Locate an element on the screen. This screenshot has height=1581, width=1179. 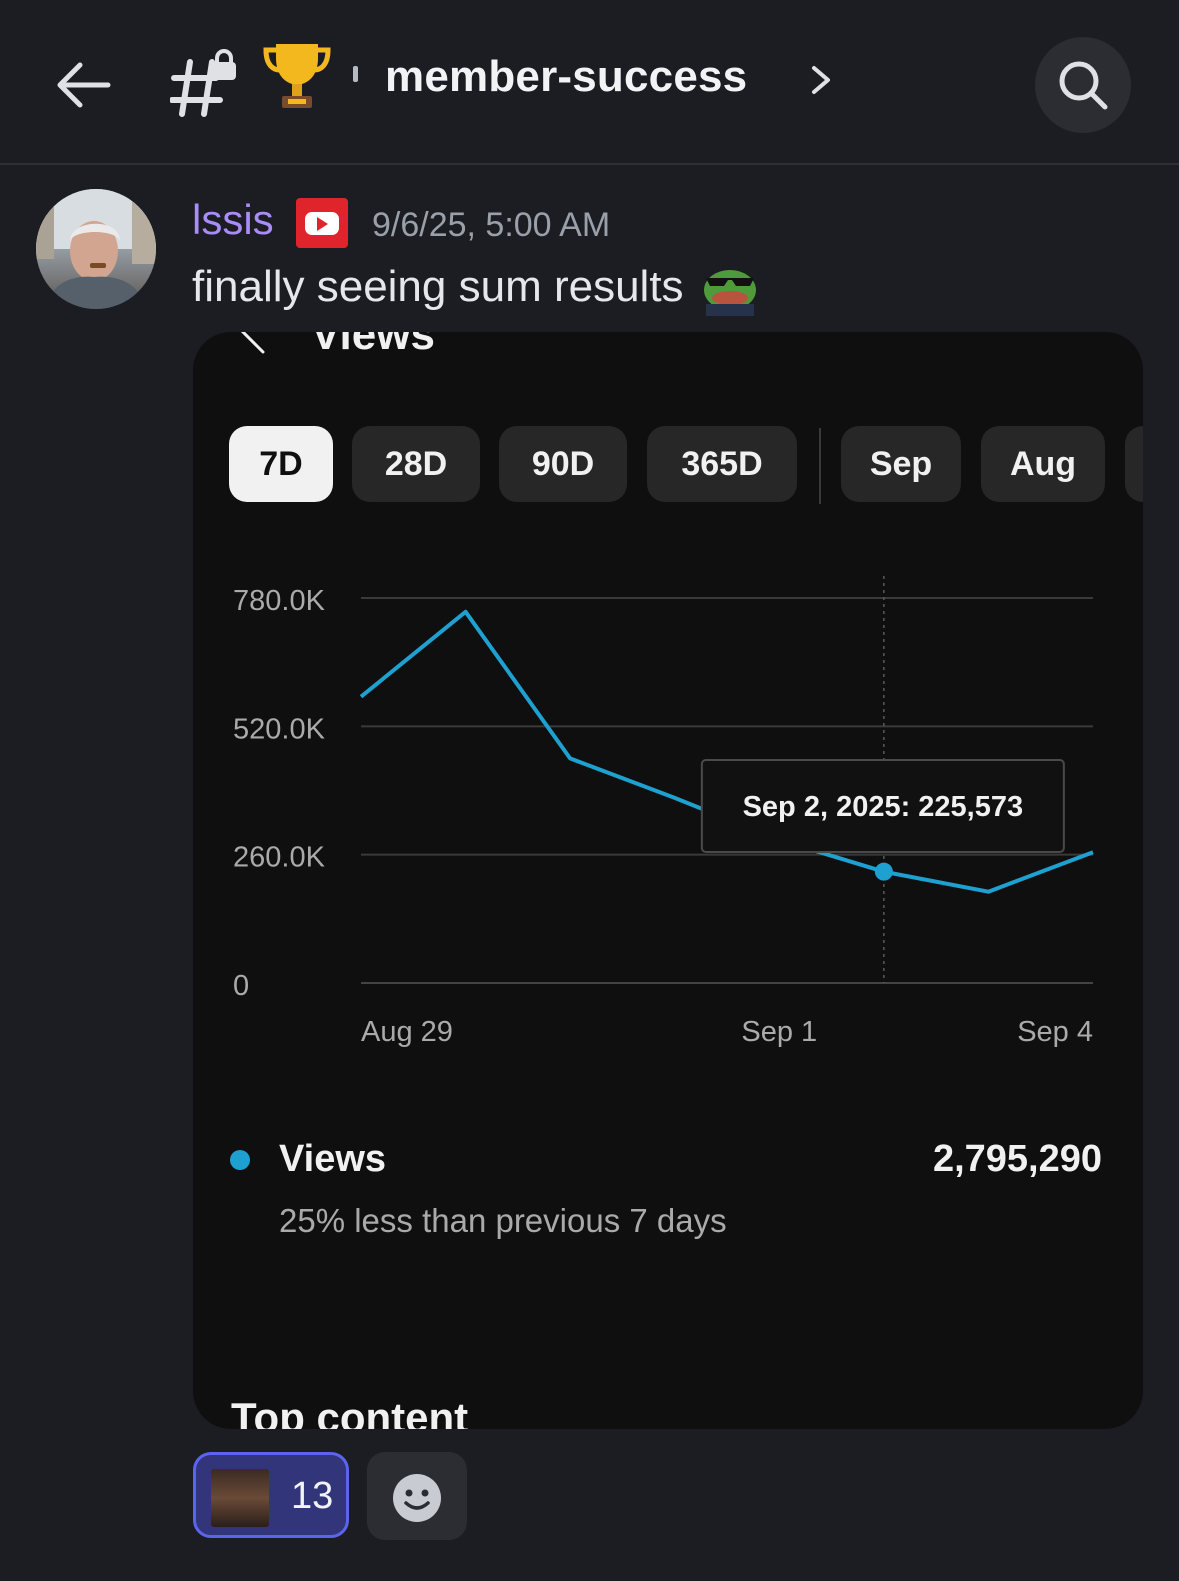
legend-series-name: Views is located at coordinates (333, 1159).